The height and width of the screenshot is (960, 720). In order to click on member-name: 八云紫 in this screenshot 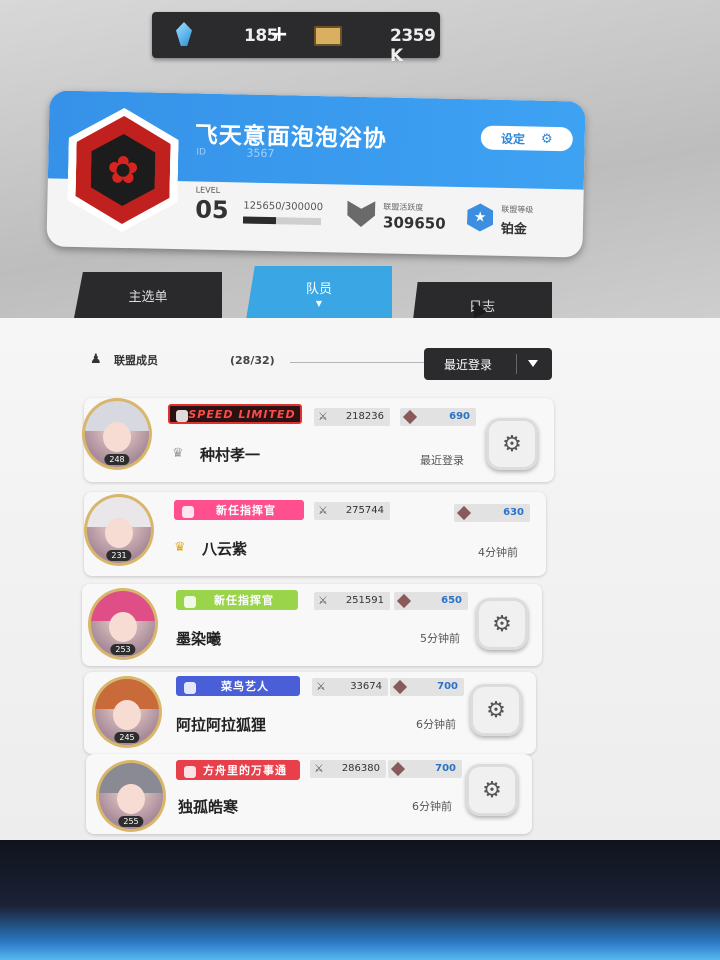, I will do `click(225, 549)`.